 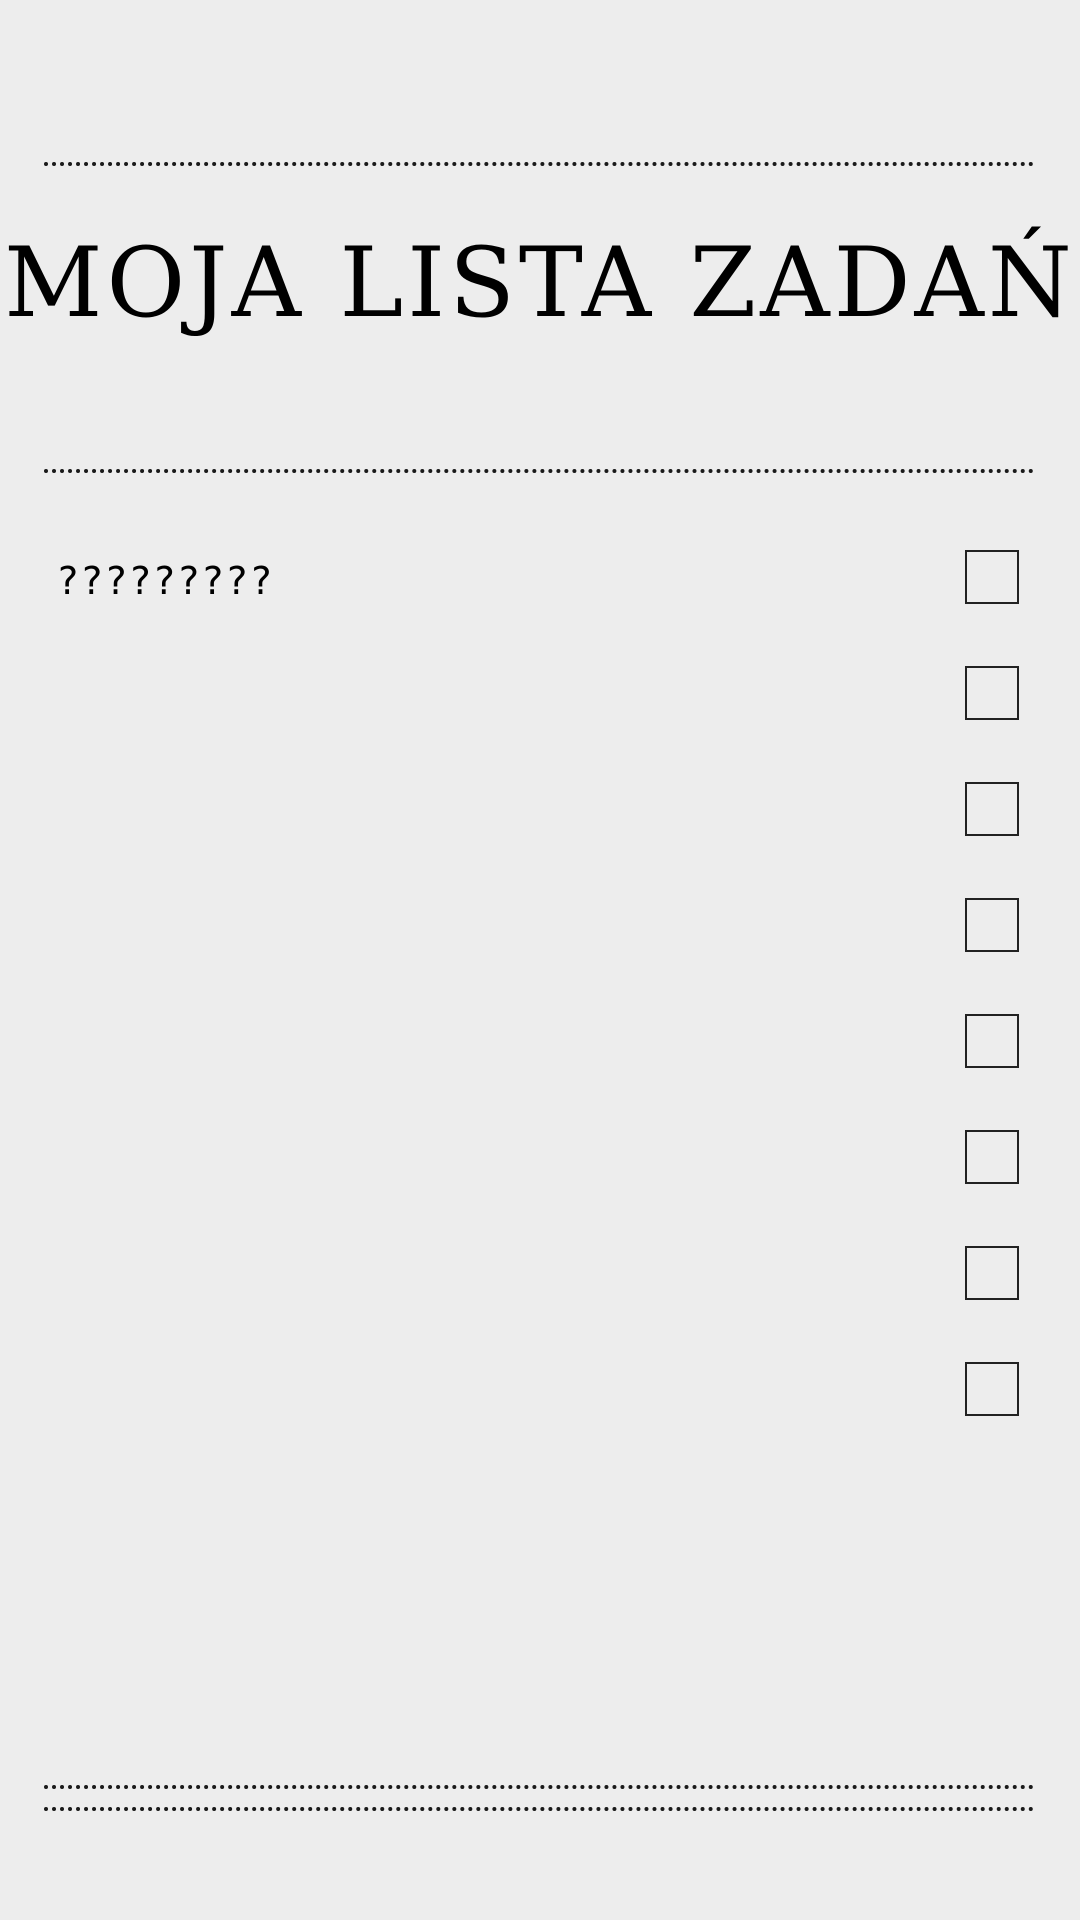 What do you see at coordinates (167, 581) in the screenshot?
I see `task-text: ?????????` at bounding box center [167, 581].